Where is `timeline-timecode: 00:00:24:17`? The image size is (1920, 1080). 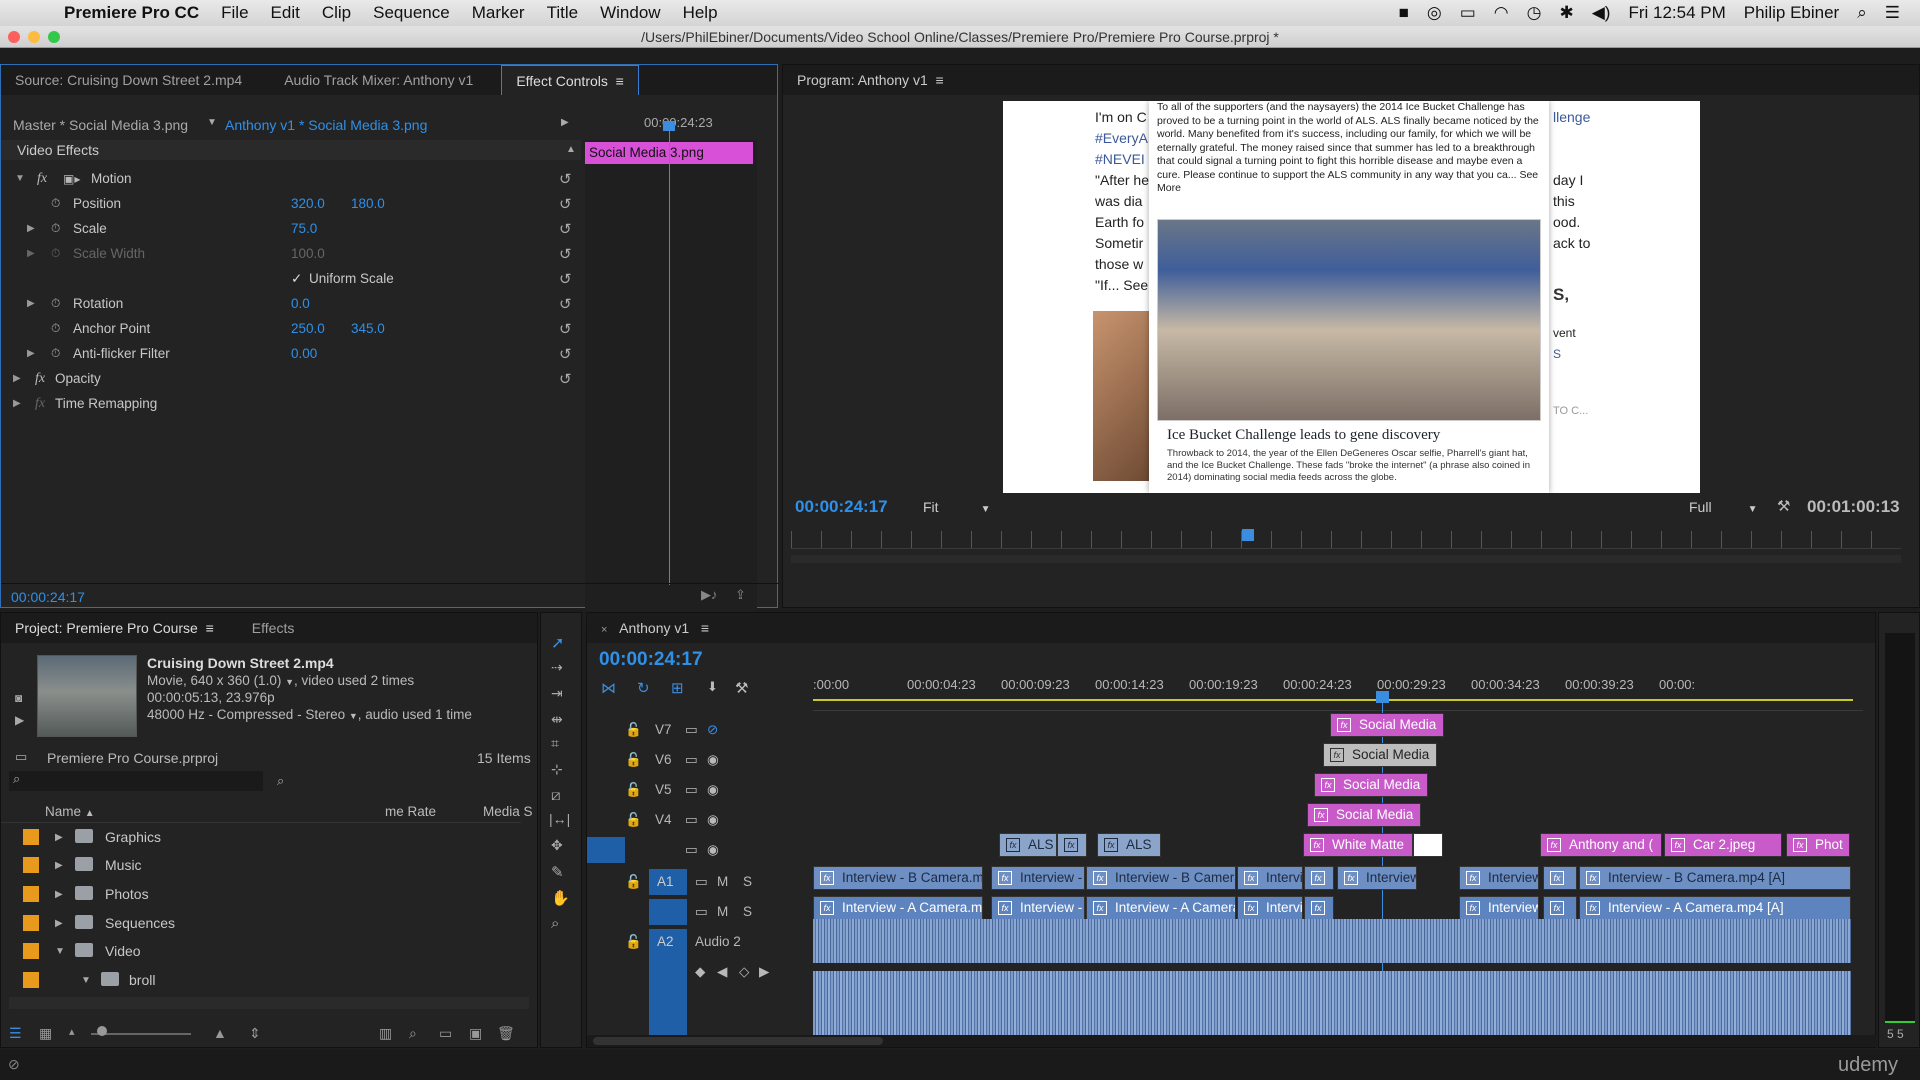 timeline-timecode: 00:00:24:17 is located at coordinates (651, 660).